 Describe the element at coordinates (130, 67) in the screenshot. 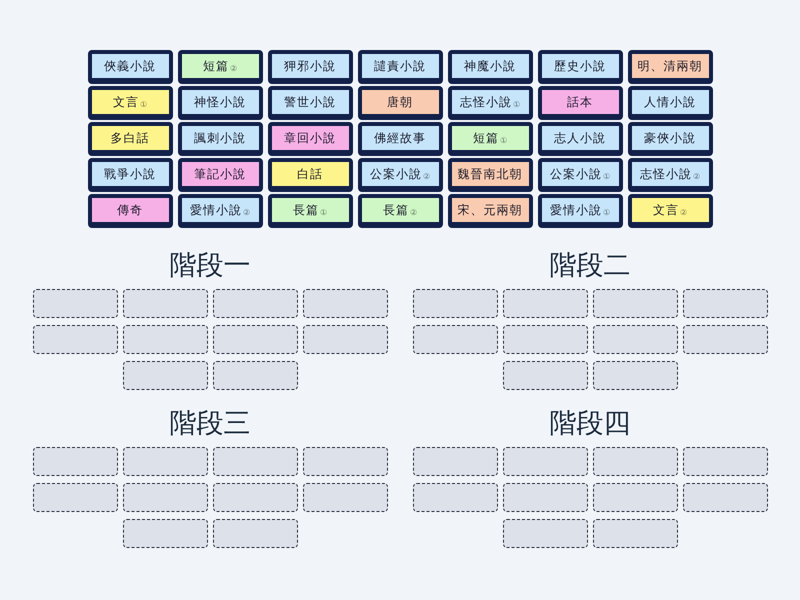

I see `word-tile: 俠義小說` at that location.